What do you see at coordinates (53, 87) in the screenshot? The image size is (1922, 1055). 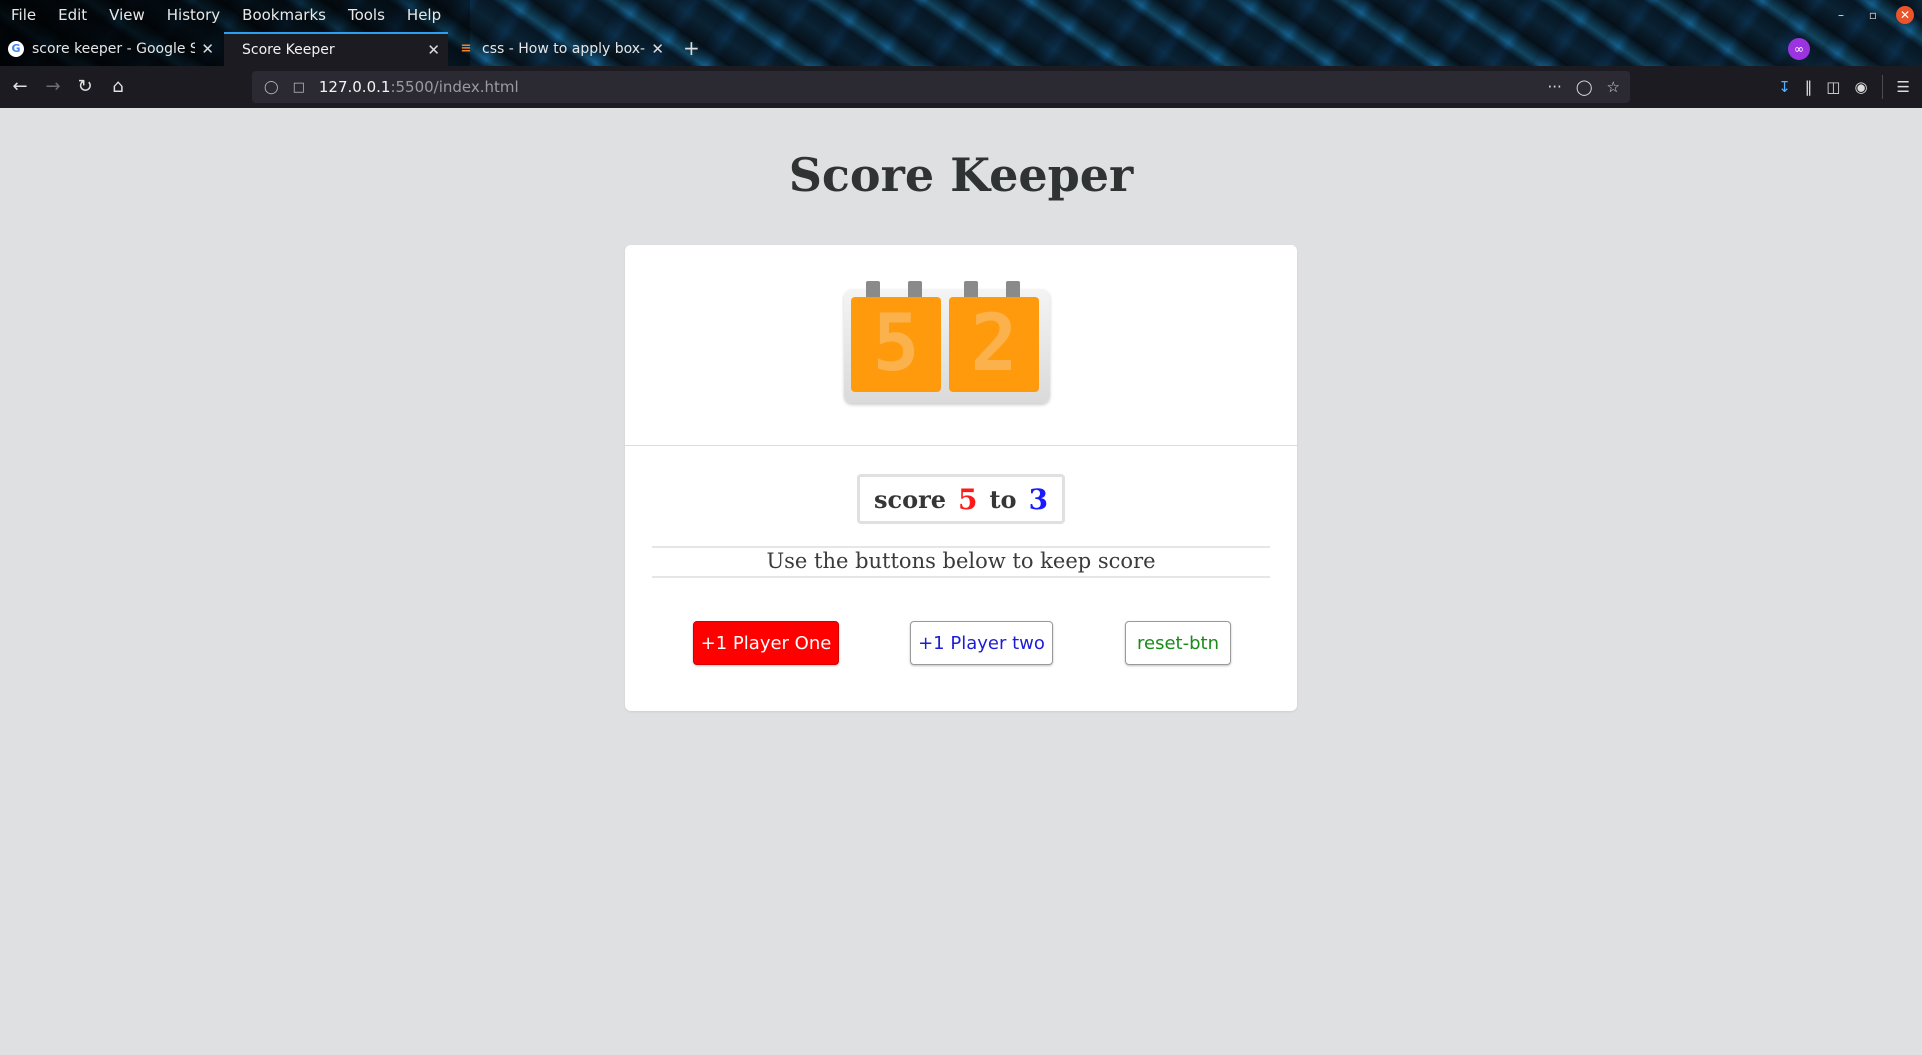 I see `forward-icon: →` at bounding box center [53, 87].